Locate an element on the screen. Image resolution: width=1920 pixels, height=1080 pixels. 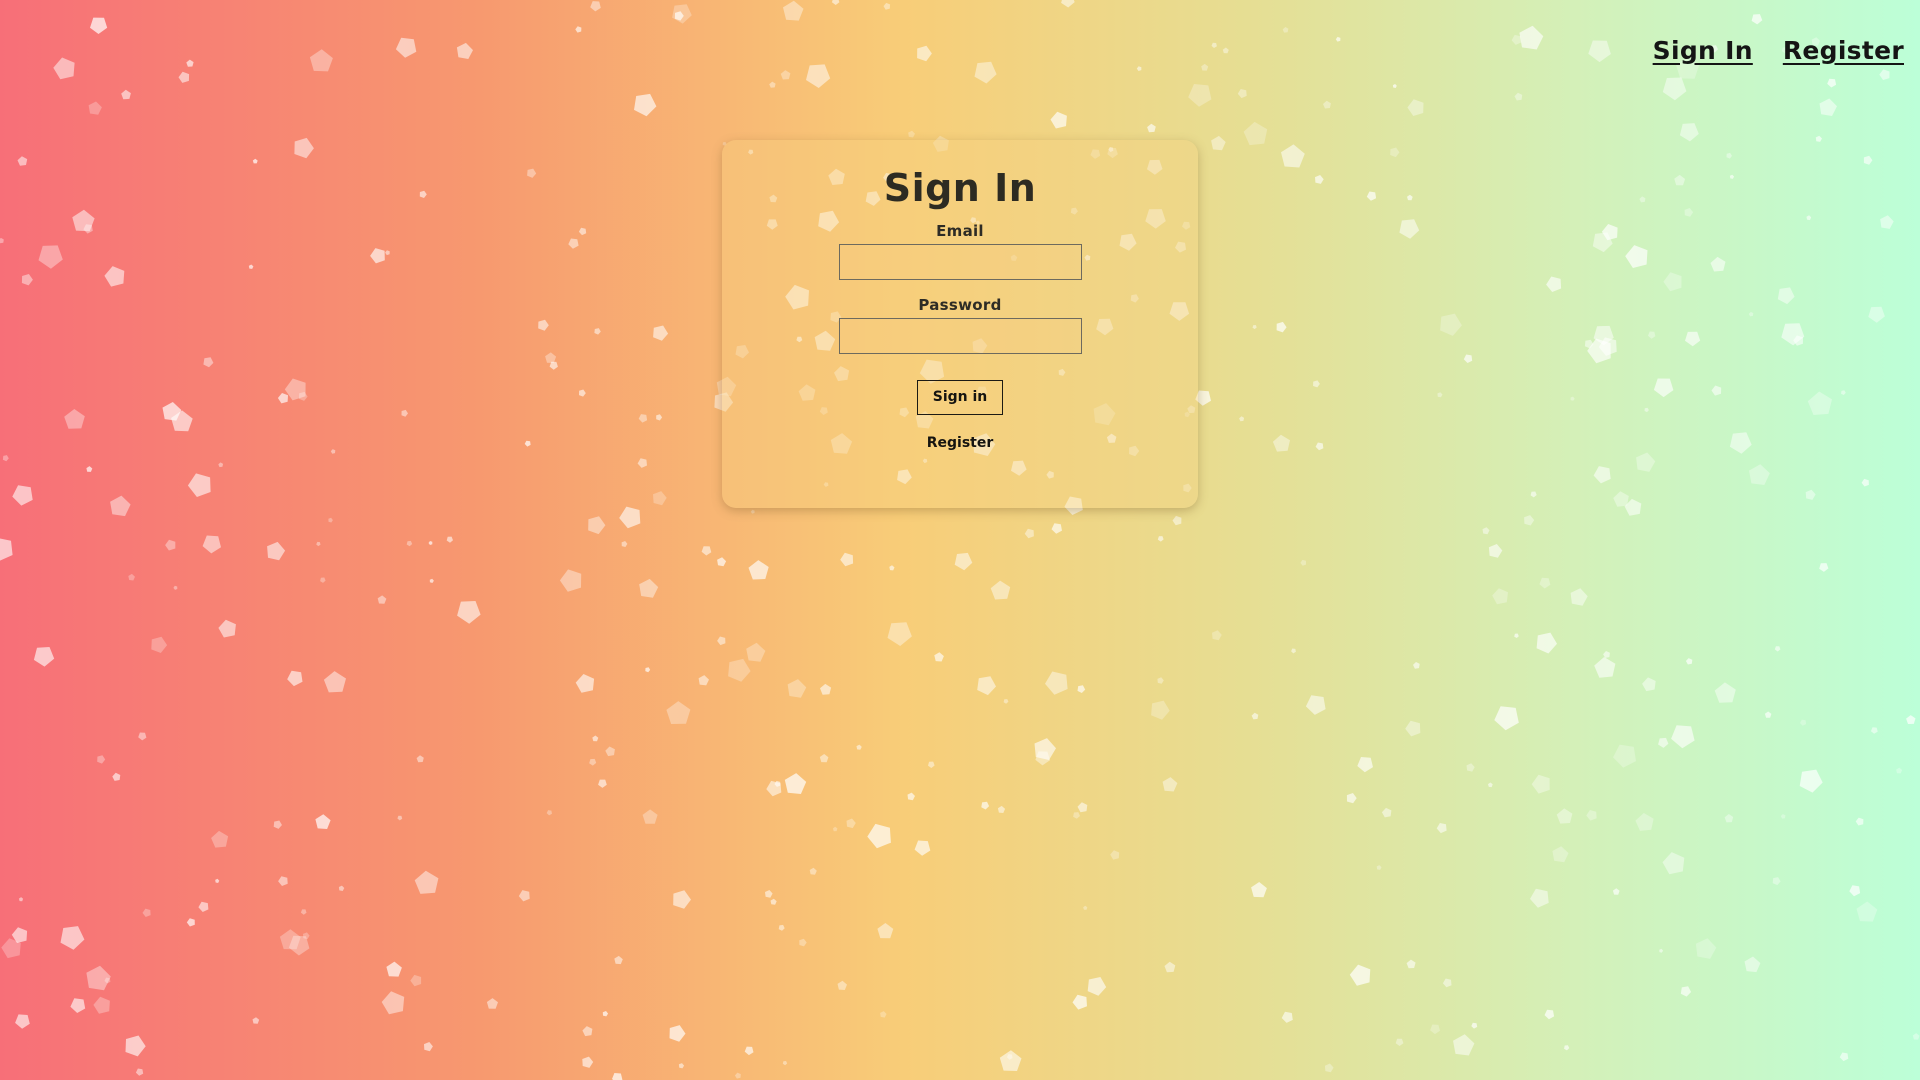
register-link: Register is located at coordinates (960, 443).